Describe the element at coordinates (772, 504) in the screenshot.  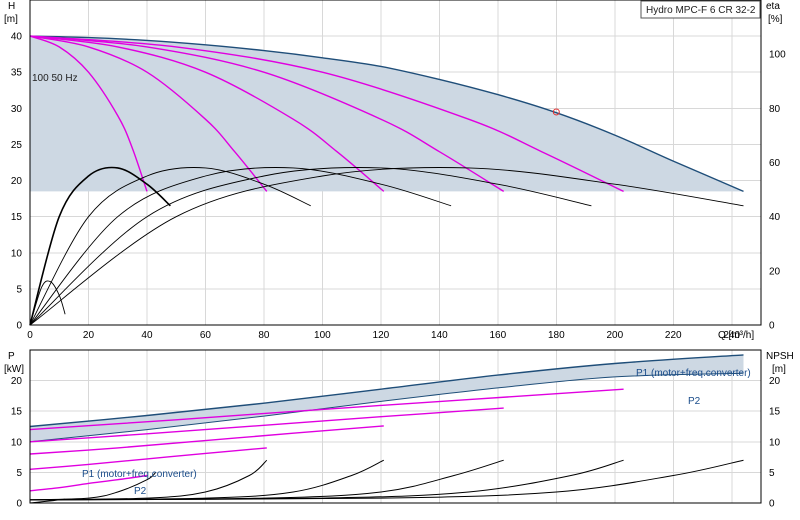
I see `npsh-y-tick-label: 0` at that location.